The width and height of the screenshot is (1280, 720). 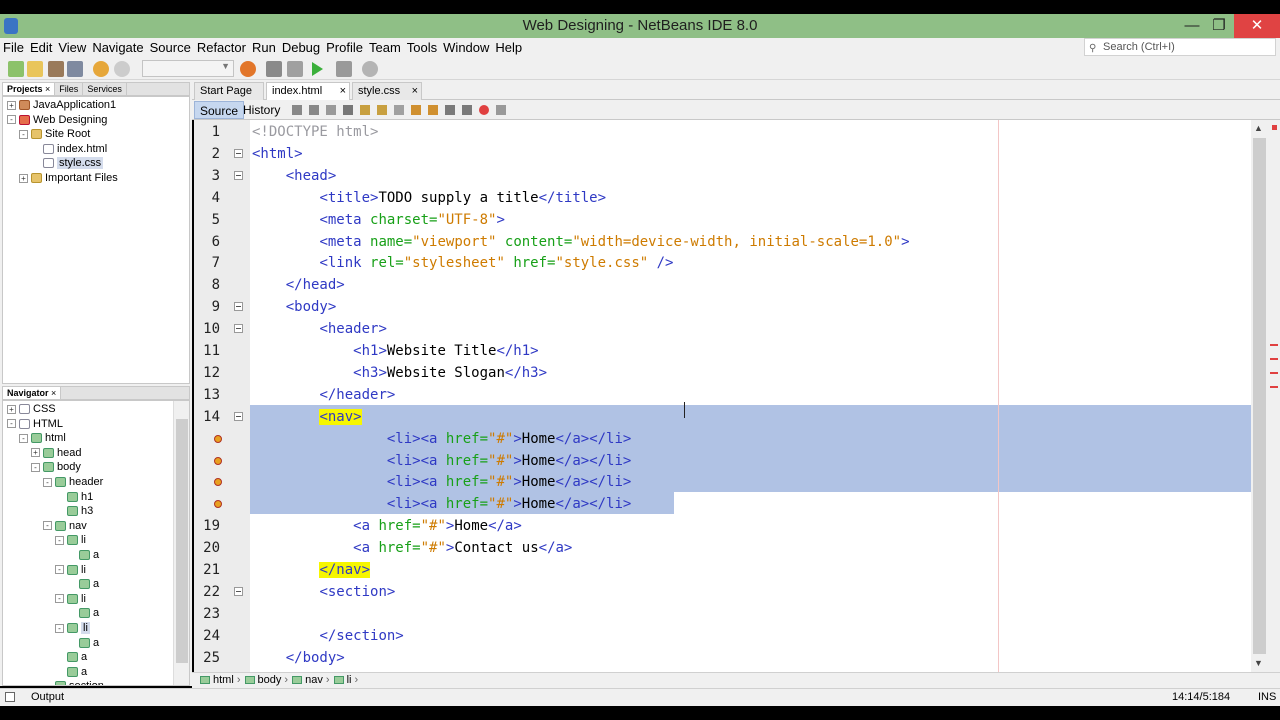 I want to click on scroll-up-icon: ▲, so click(x=1258, y=128).